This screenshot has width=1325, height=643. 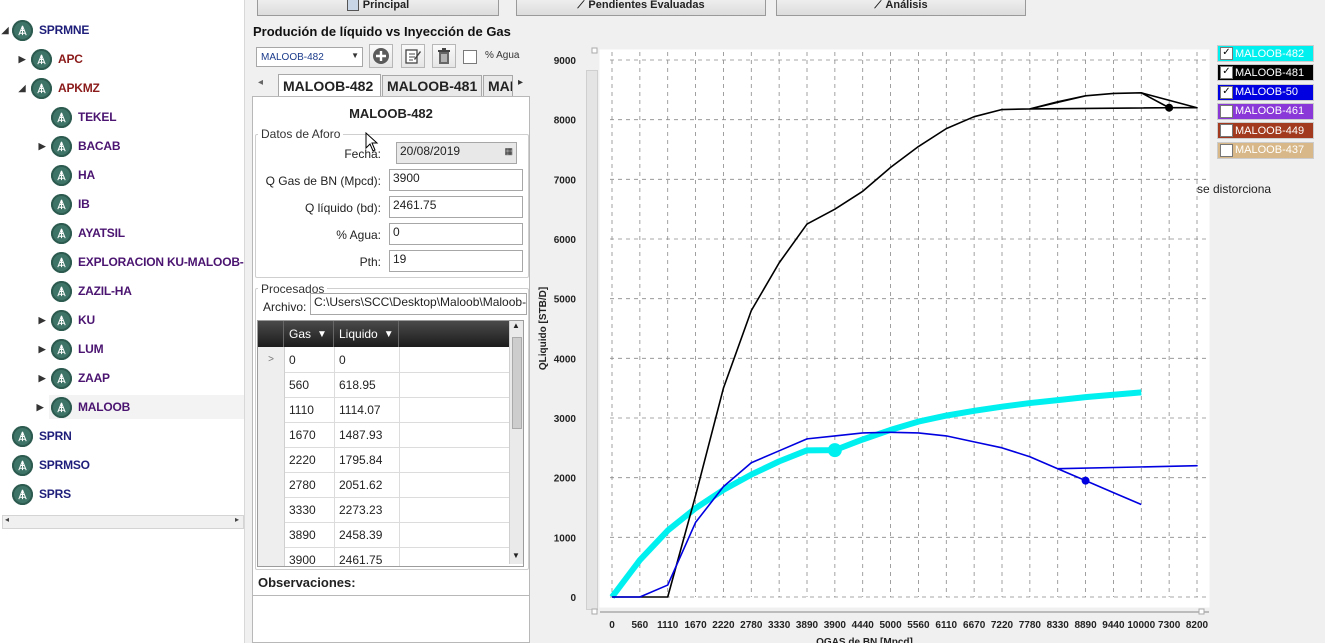 I want to click on table-row: 1110 1114.07, so click(x=384, y=410).